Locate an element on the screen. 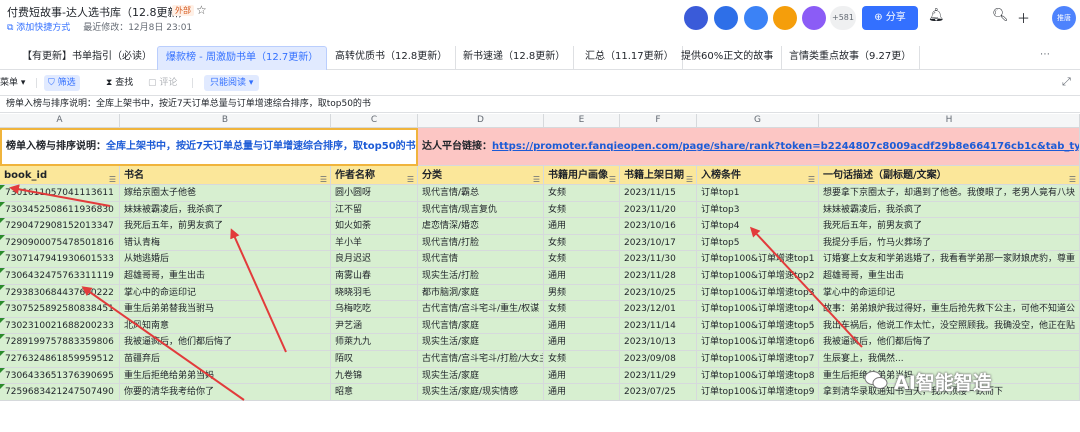 This screenshot has height=432, width=1080. table-cell: 7276324861859959512 is located at coordinates (60, 359).